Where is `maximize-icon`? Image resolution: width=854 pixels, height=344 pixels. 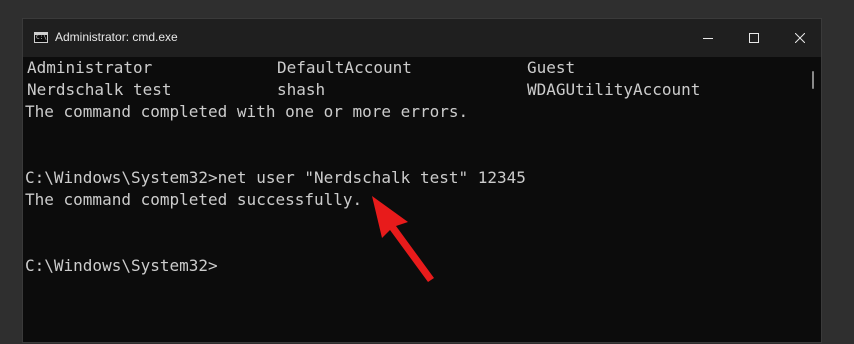
maximize-icon is located at coordinates (754, 38).